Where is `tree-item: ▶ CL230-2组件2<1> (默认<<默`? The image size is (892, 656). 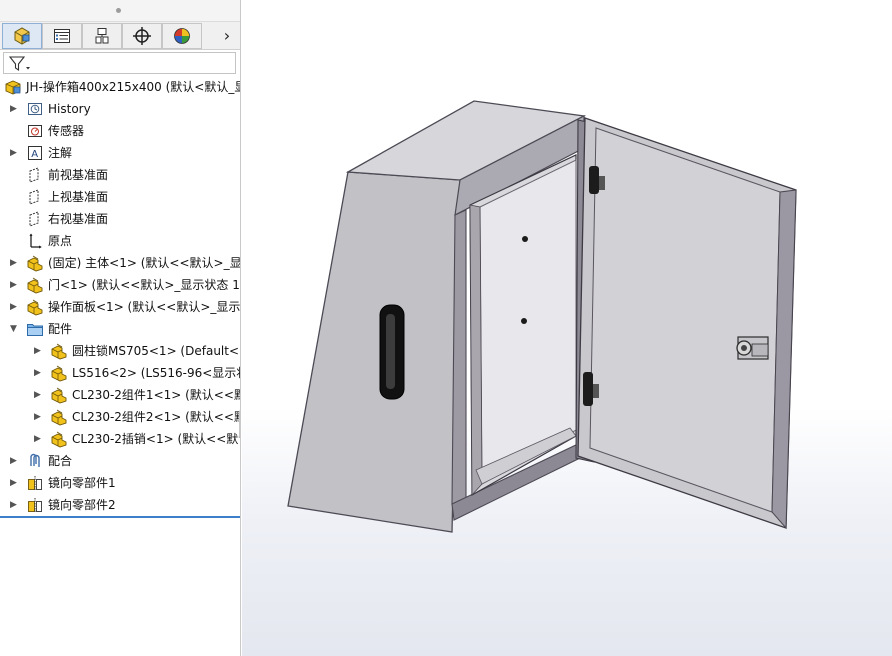 tree-item: ▶ CL230-2组件2<1> (默认<<默 is located at coordinates (120, 417).